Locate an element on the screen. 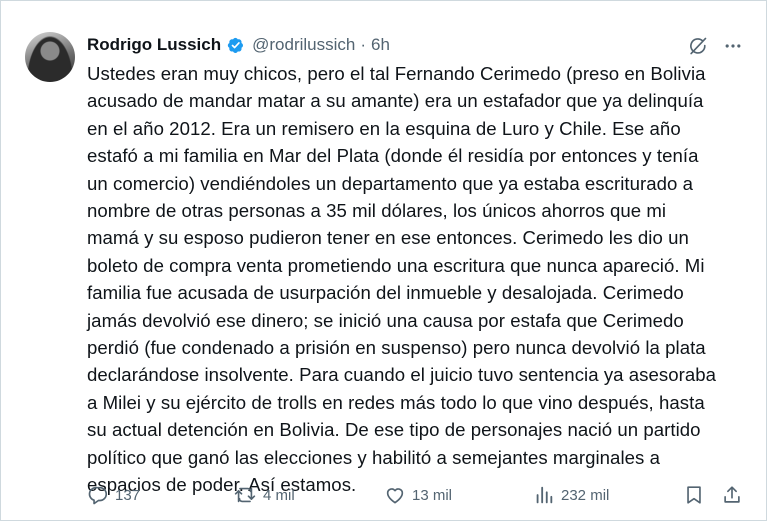 The height and width of the screenshot is (521, 767). tweet-time: 6h is located at coordinates (380, 45).